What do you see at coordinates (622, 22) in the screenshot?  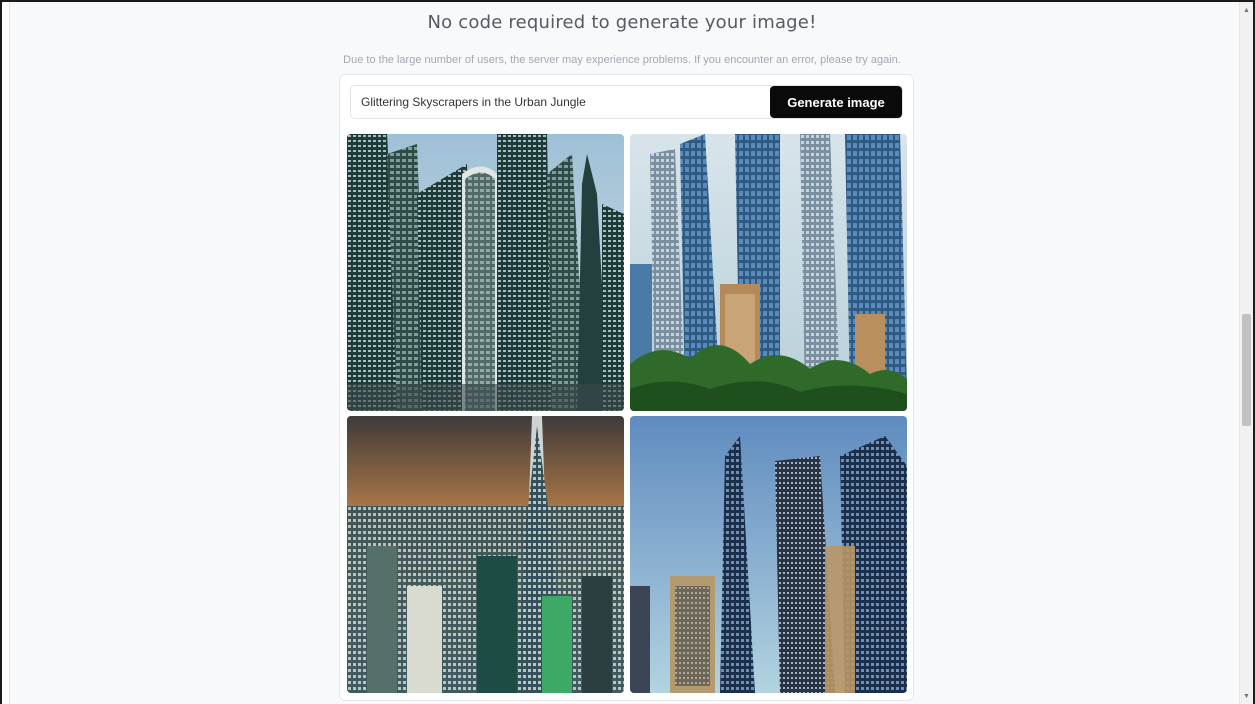 I see `page-title: No code required to generate your image!` at bounding box center [622, 22].